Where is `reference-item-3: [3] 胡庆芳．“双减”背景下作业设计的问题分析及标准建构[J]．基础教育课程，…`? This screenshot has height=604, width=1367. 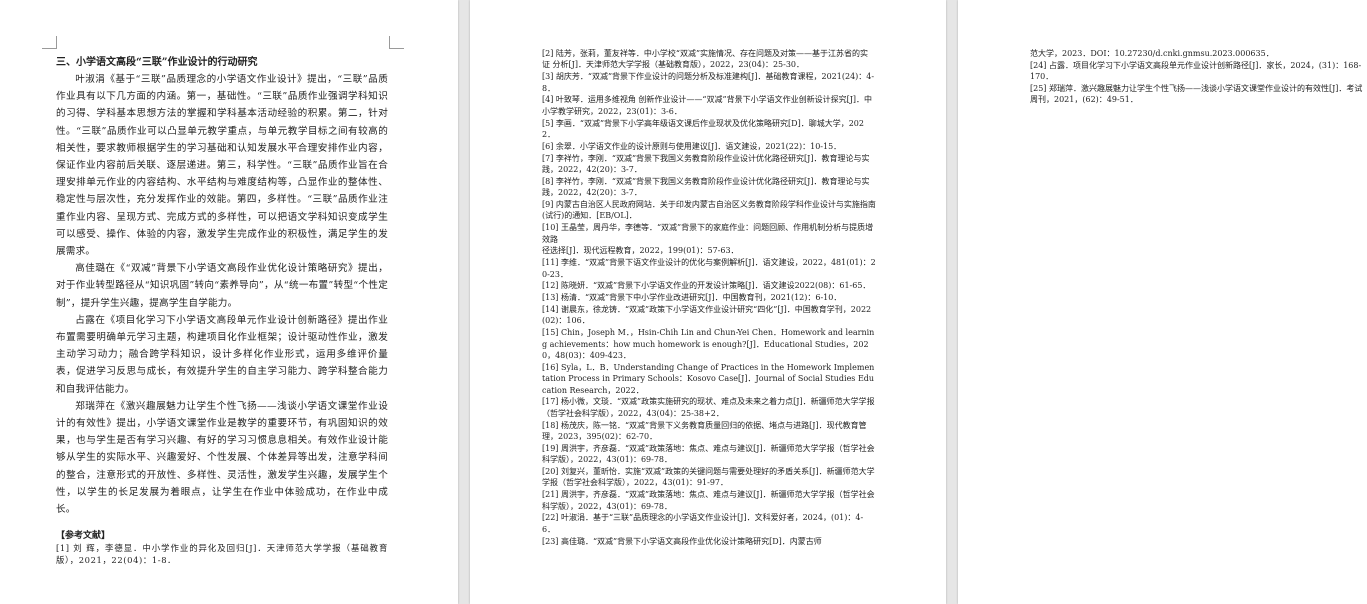 reference-item-3: [3] 胡庆芳．“双减”背景下作业设计的问题分析及标准建构[J]．基础教育课程，… is located at coordinates (708, 82).